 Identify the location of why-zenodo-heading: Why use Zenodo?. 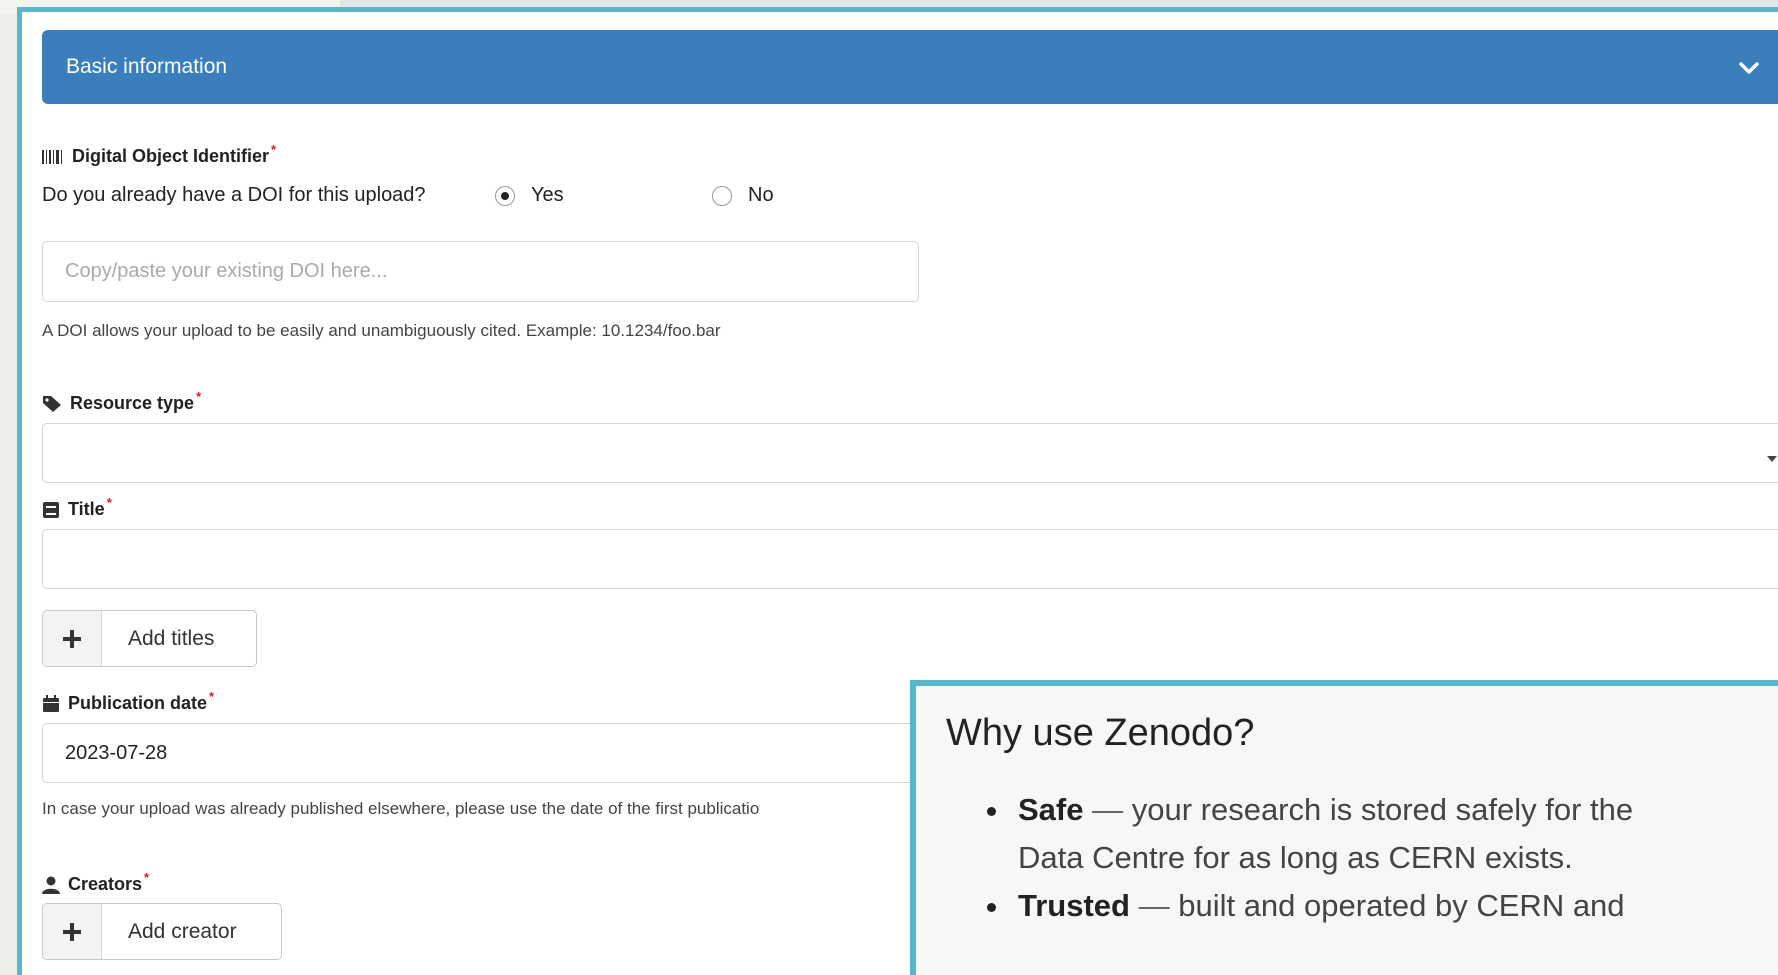
(1100, 733).